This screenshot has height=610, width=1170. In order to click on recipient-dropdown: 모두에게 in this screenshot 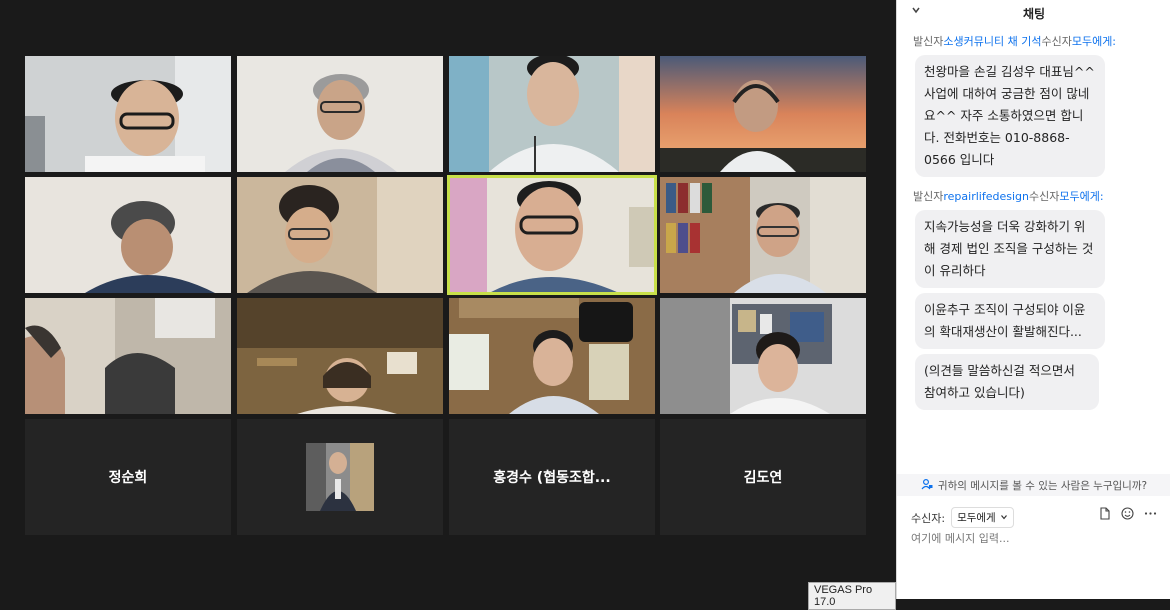, I will do `click(982, 517)`.